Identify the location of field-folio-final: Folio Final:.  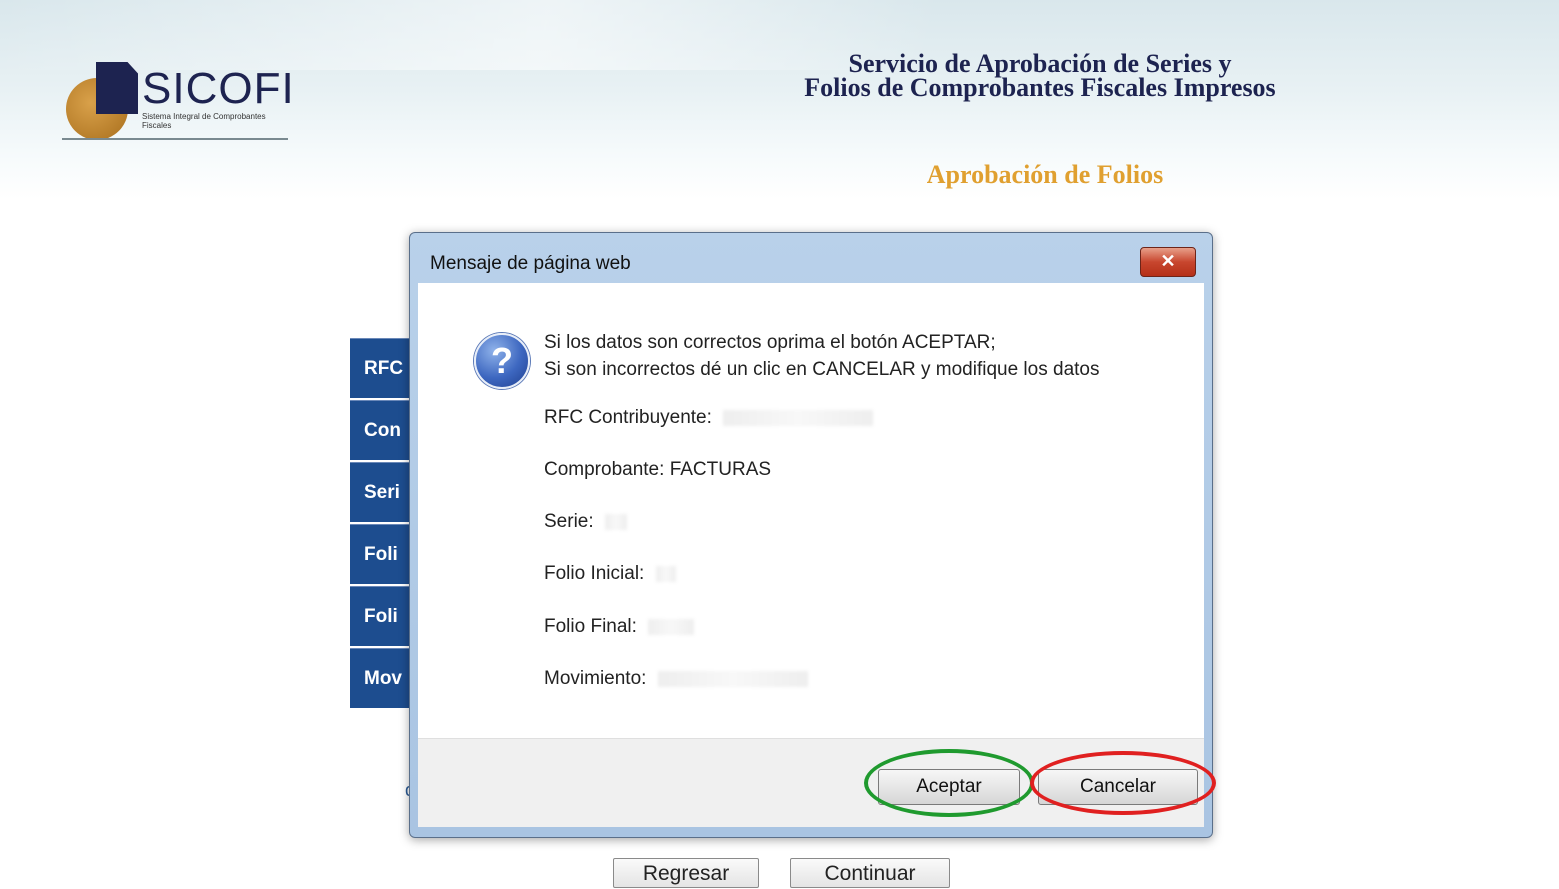
(619, 627).